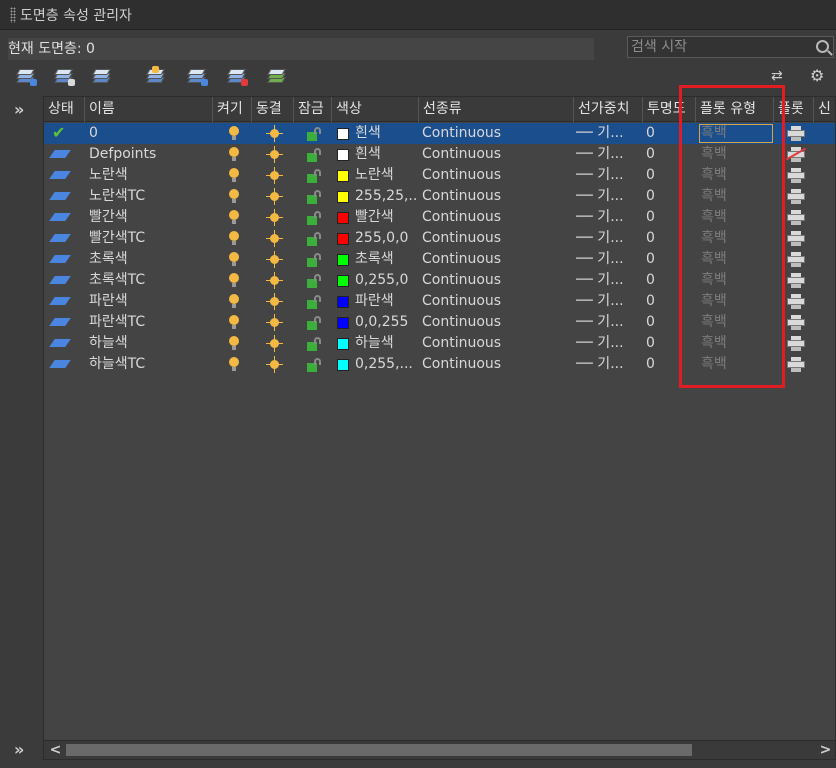  Describe the element at coordinates (64, 77) in the screenshot. I see `new-group-filter-button` at that location.